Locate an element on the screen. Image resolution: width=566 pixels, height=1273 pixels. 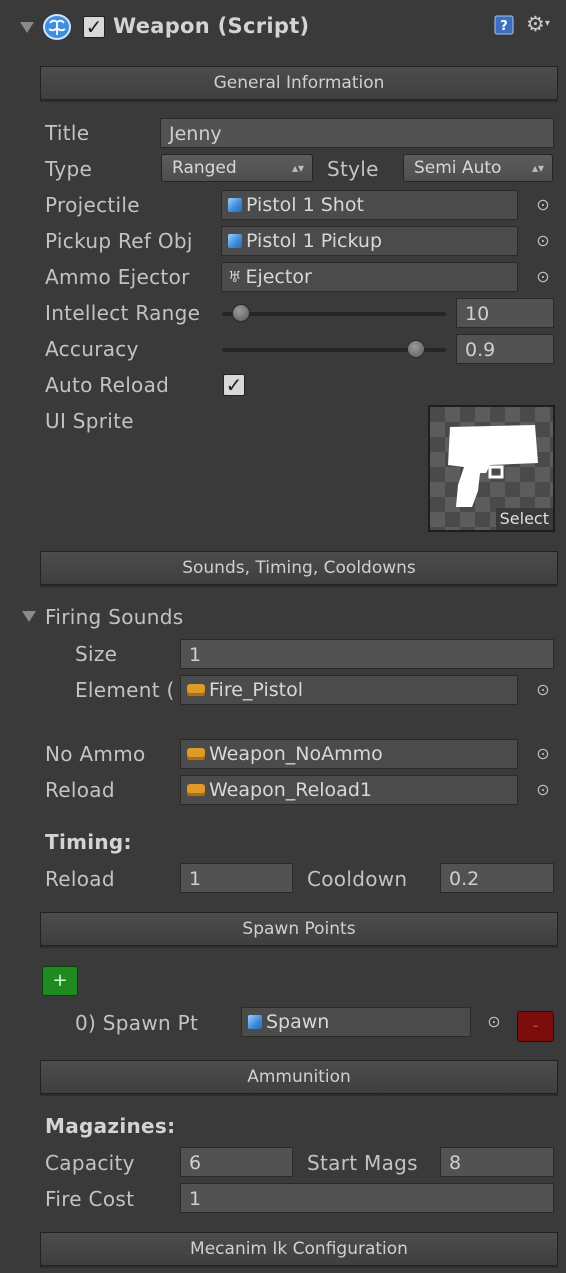
title-label: Title is located at coordinates (67, 133).